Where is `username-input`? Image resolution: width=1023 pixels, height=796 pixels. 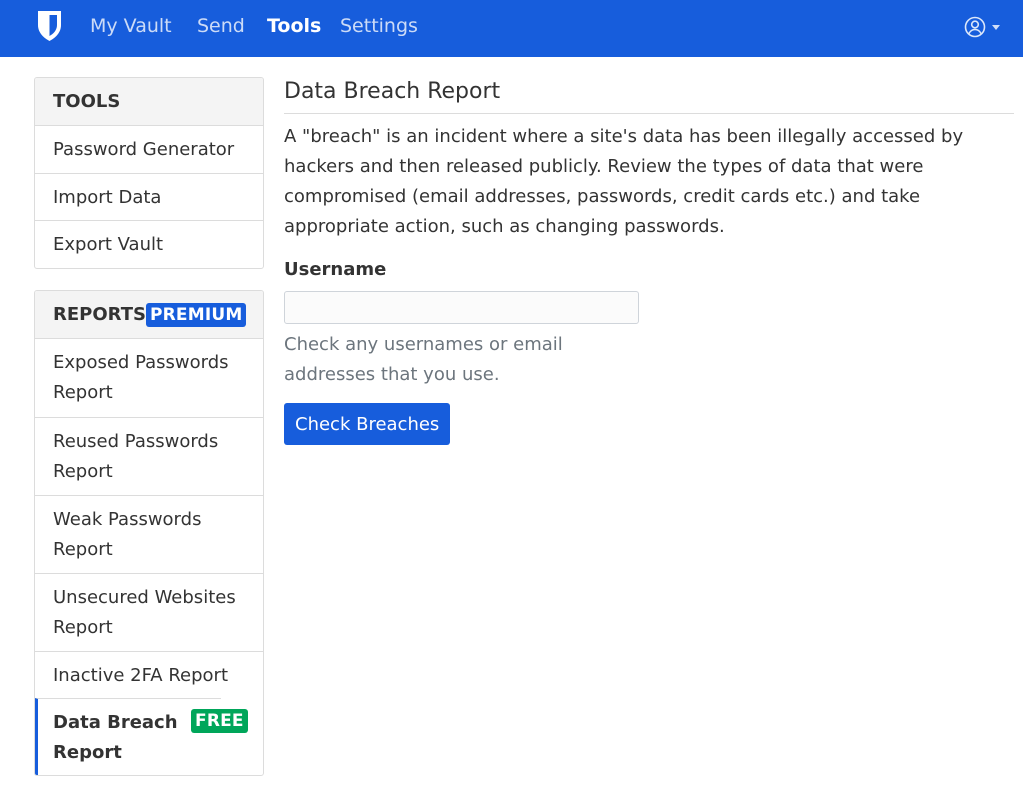 username-input is located at coordinates (461, 307).